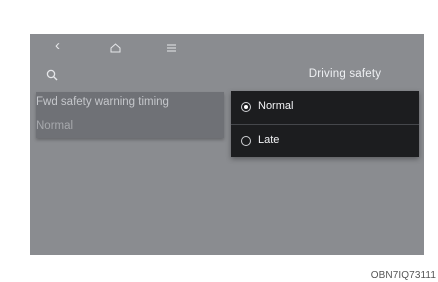 The width and height of the screenshot is (438, 282). I want to click on menu-icon-graphic, so click(171, 48).